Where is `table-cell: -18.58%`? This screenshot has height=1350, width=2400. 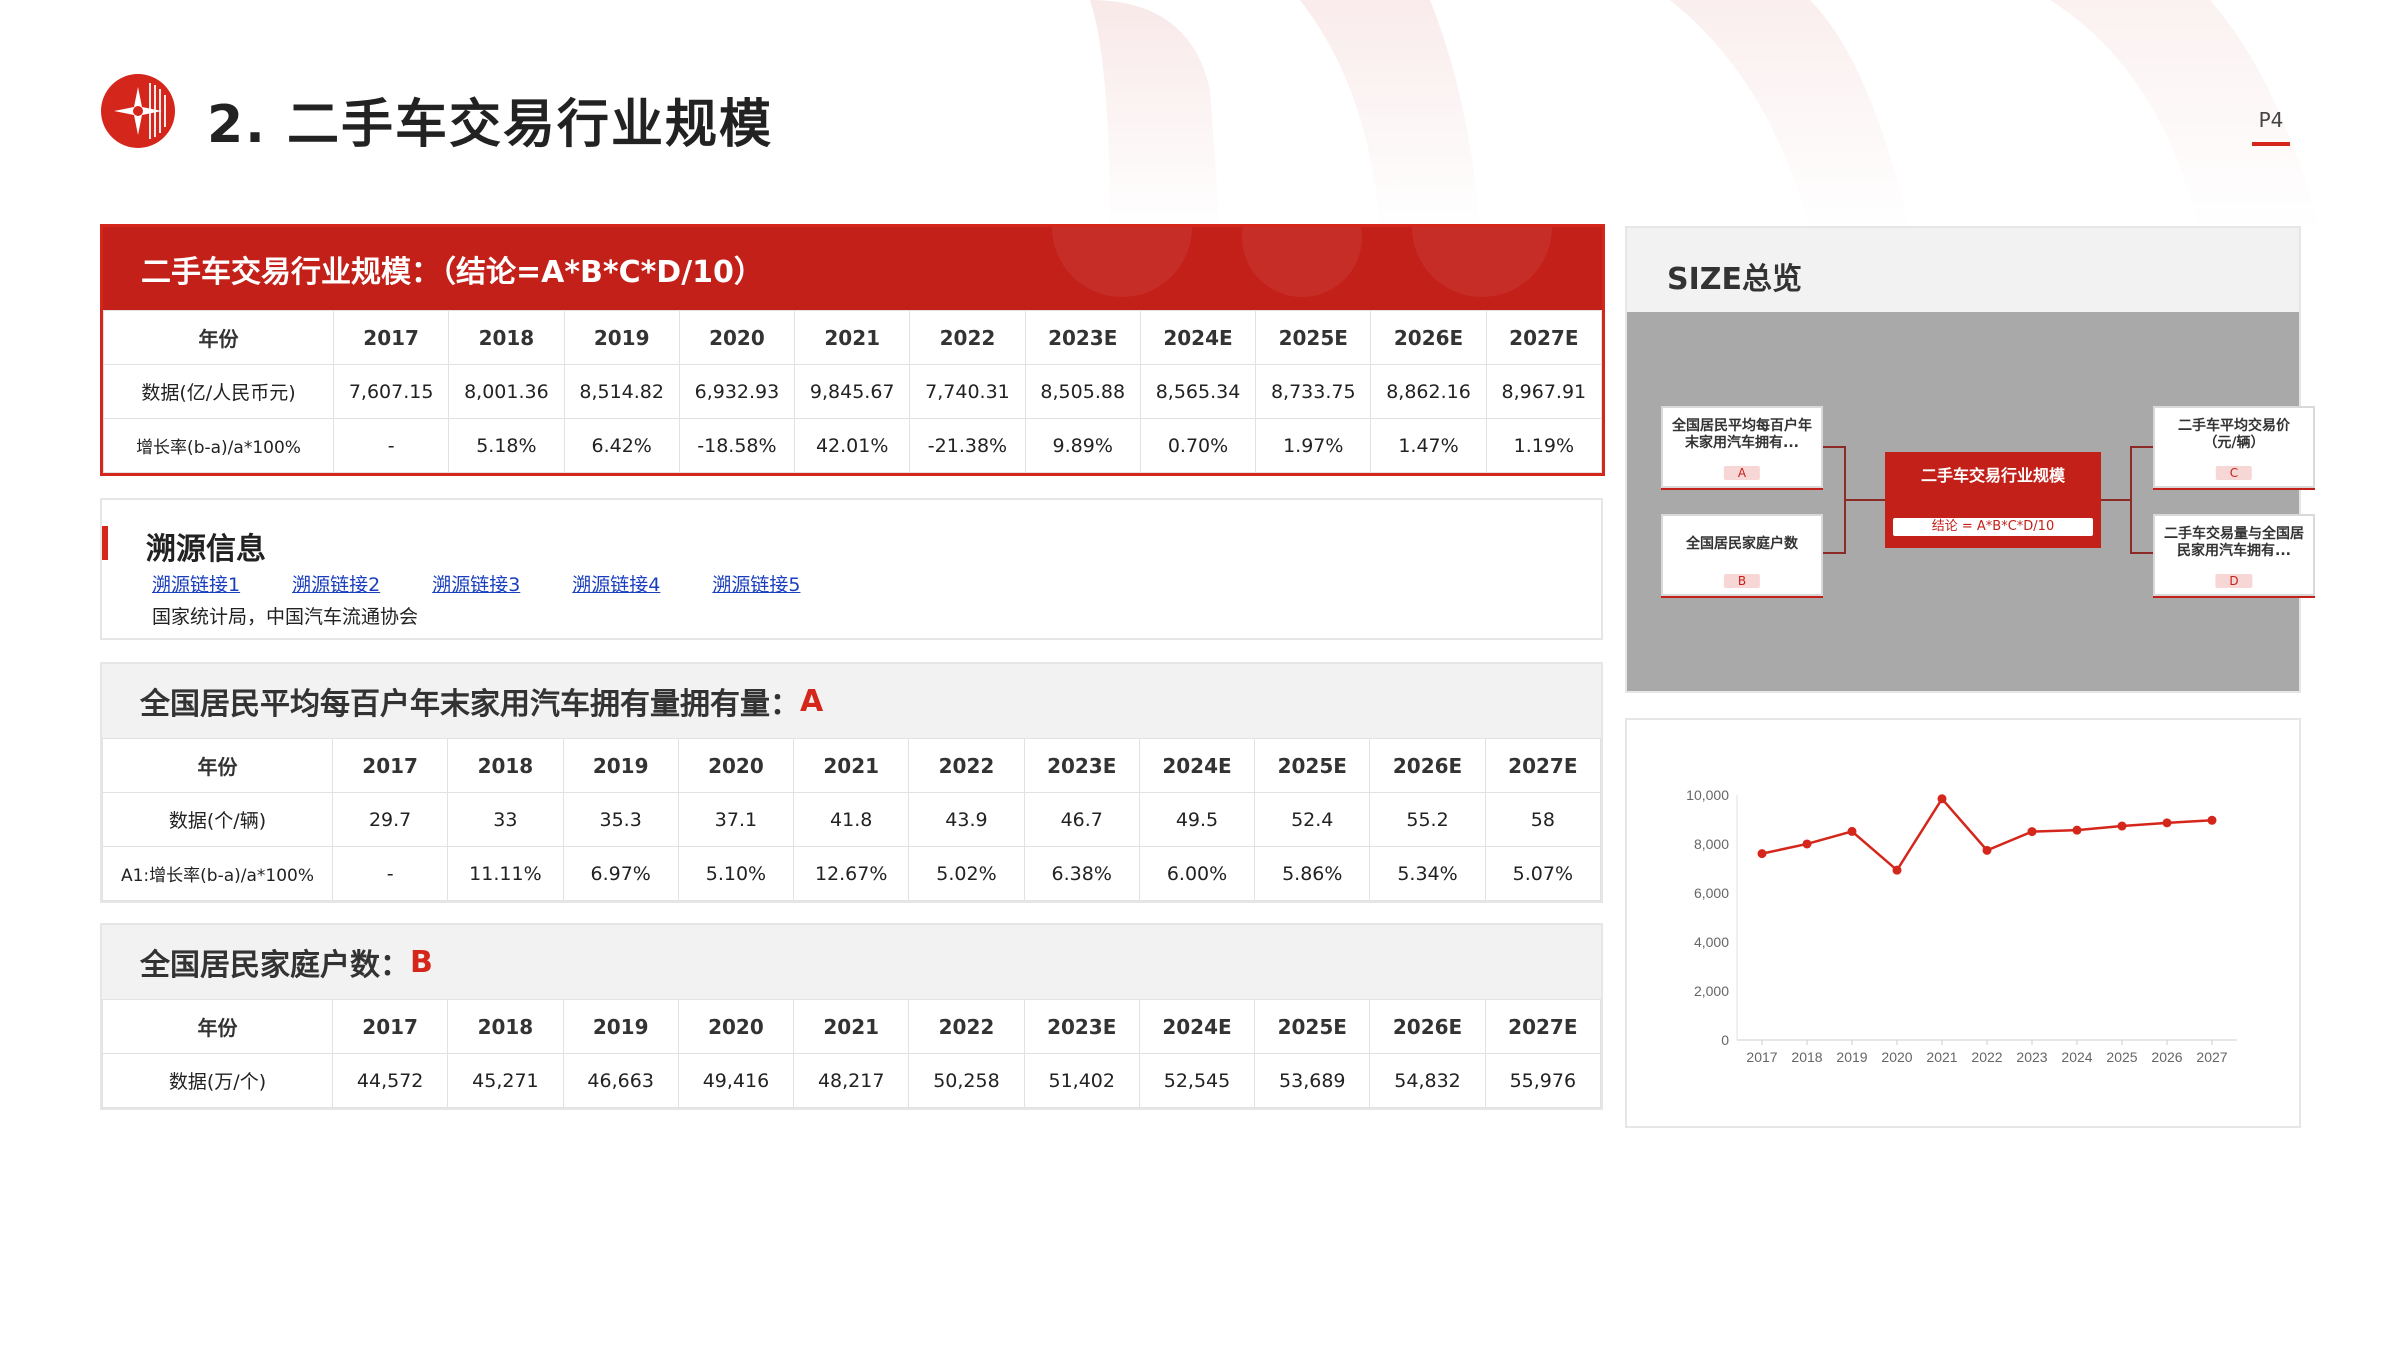 table-cell: -18.58% is located at coordinates (737, 445).